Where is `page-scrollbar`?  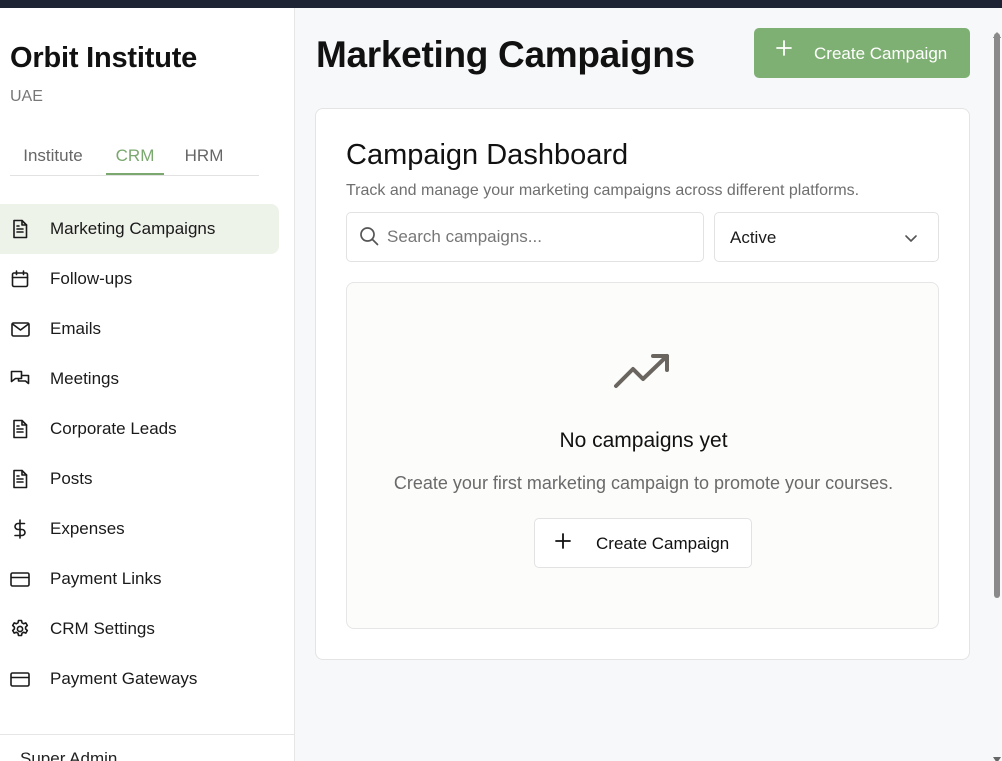
page-scrollbar is located at coordinates (997, 384).